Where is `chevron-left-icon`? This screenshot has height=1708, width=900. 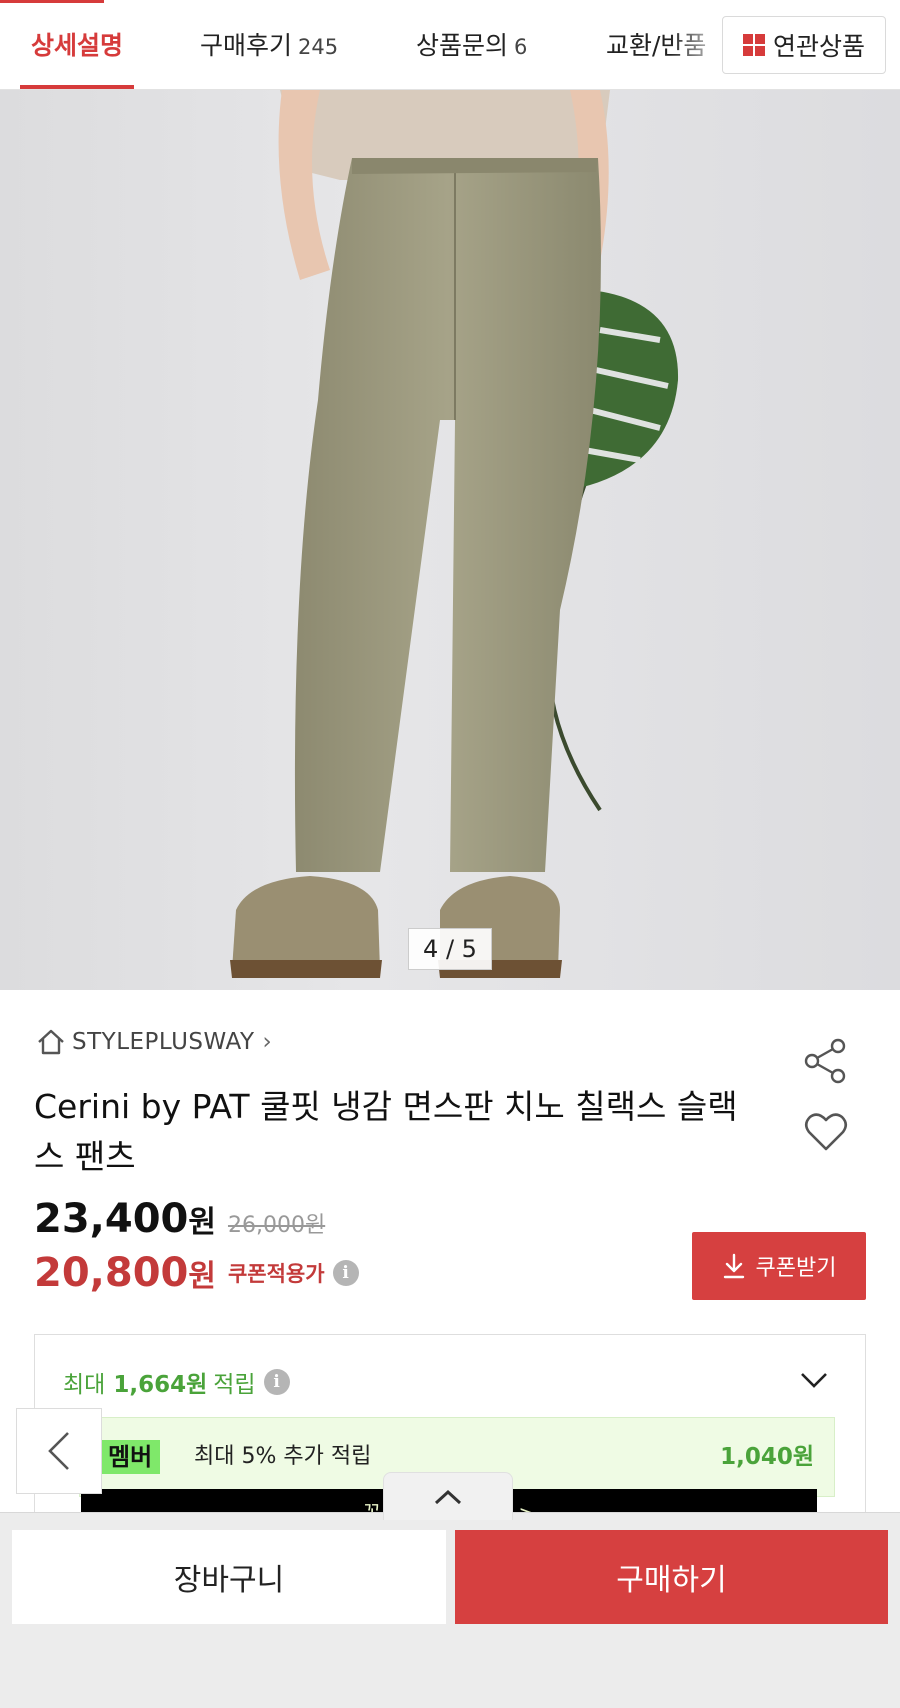 chevron-left-icon is located at coordinates (58, 1451).